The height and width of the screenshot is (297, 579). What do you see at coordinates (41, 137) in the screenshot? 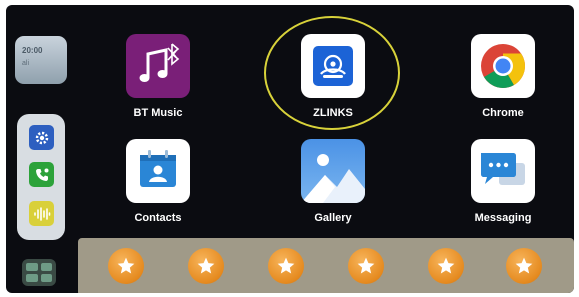
I see `gear-icon` at bounding box center [41, 137].